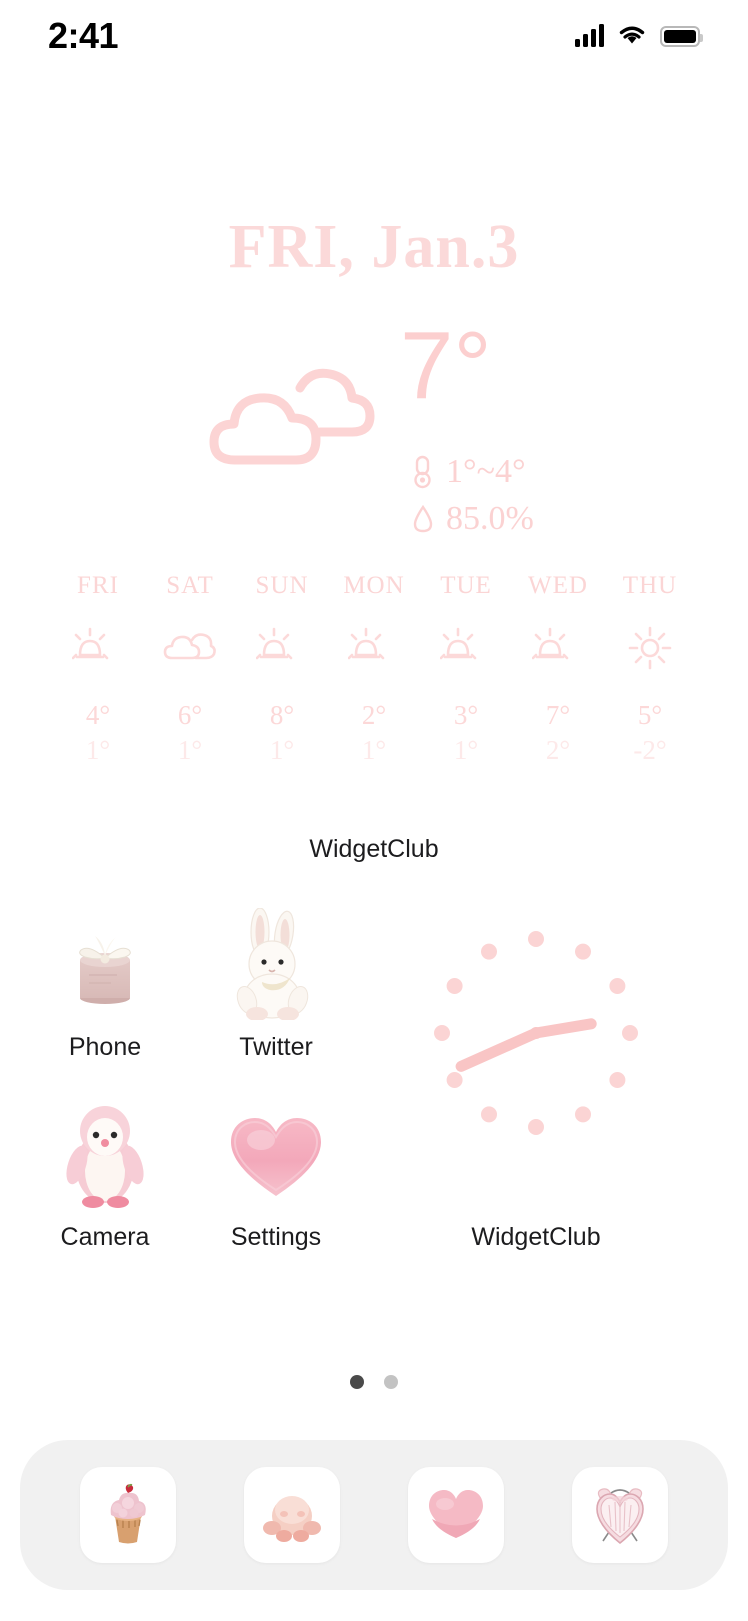 The image size is (748, 1621). I want to click on status-bar-indicators, so click(639, 35).